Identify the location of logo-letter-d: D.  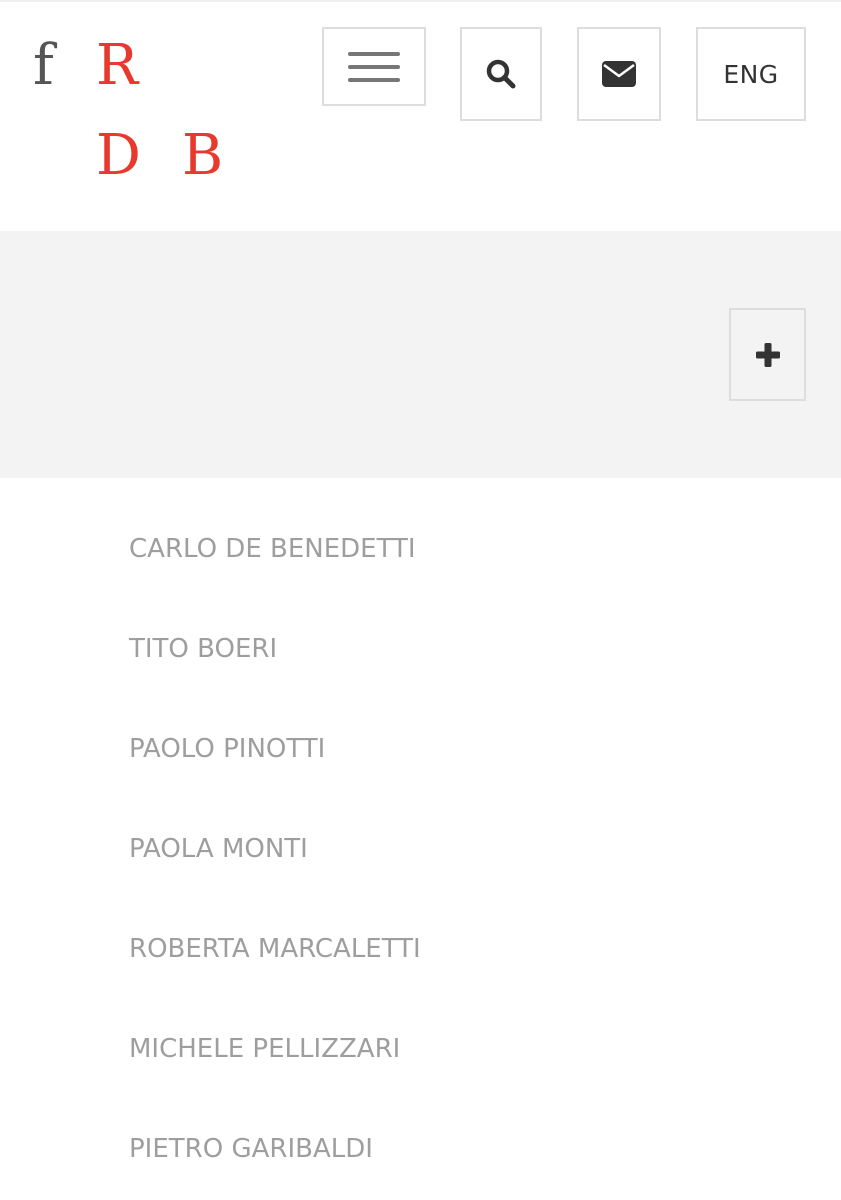
(118, 155).